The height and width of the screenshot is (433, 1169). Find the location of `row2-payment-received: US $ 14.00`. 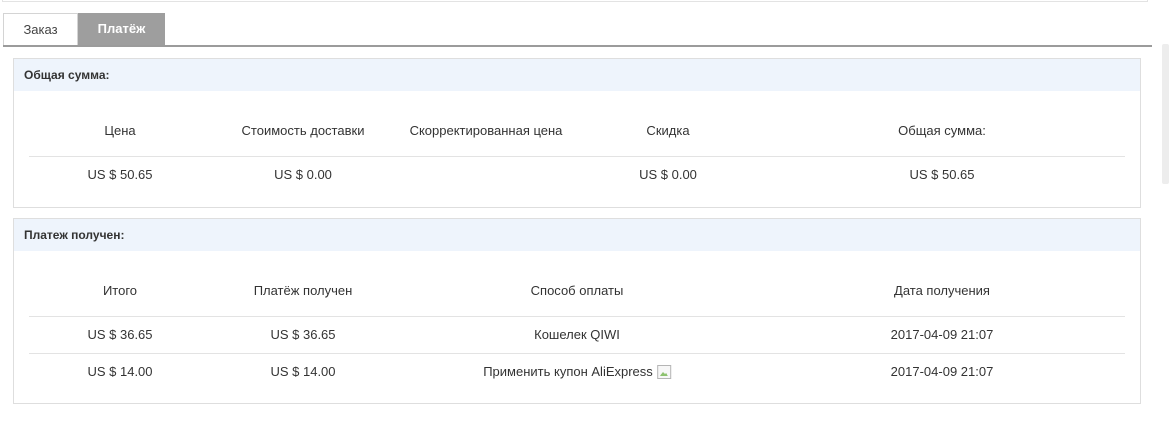

row2-payment-received: US $ 14.00 is located at coordinates (303, 371).